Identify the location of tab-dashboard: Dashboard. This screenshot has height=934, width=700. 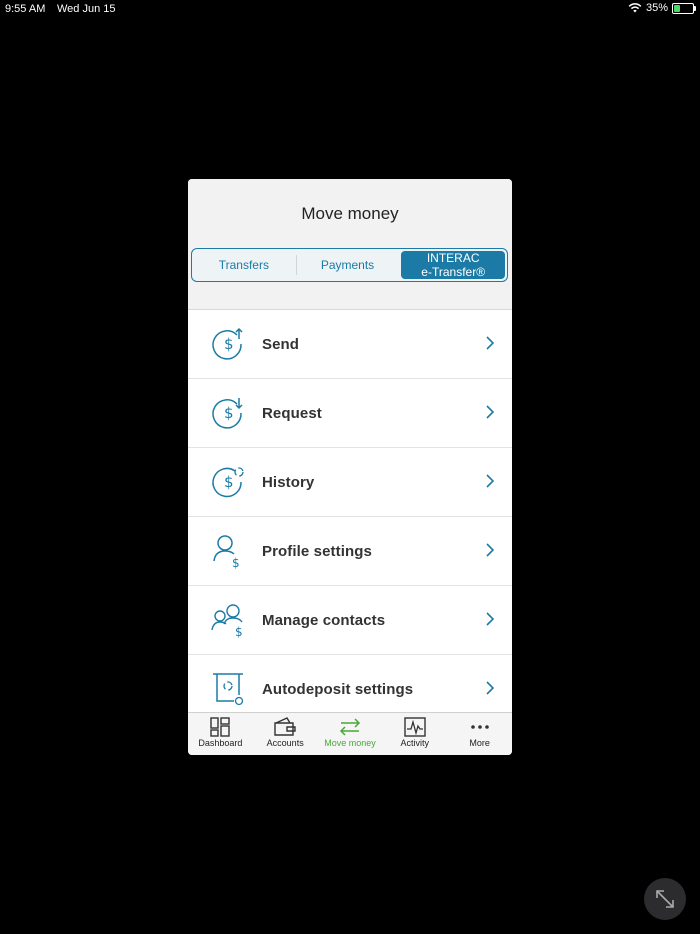
(220, 734).